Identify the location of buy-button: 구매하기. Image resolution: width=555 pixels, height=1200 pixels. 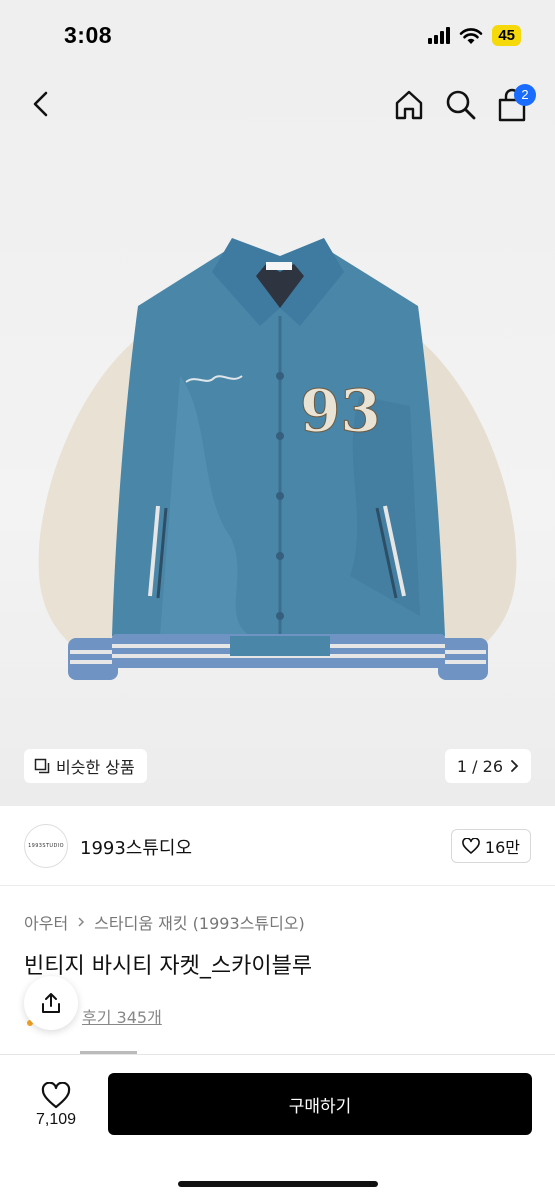
(320, 1104).